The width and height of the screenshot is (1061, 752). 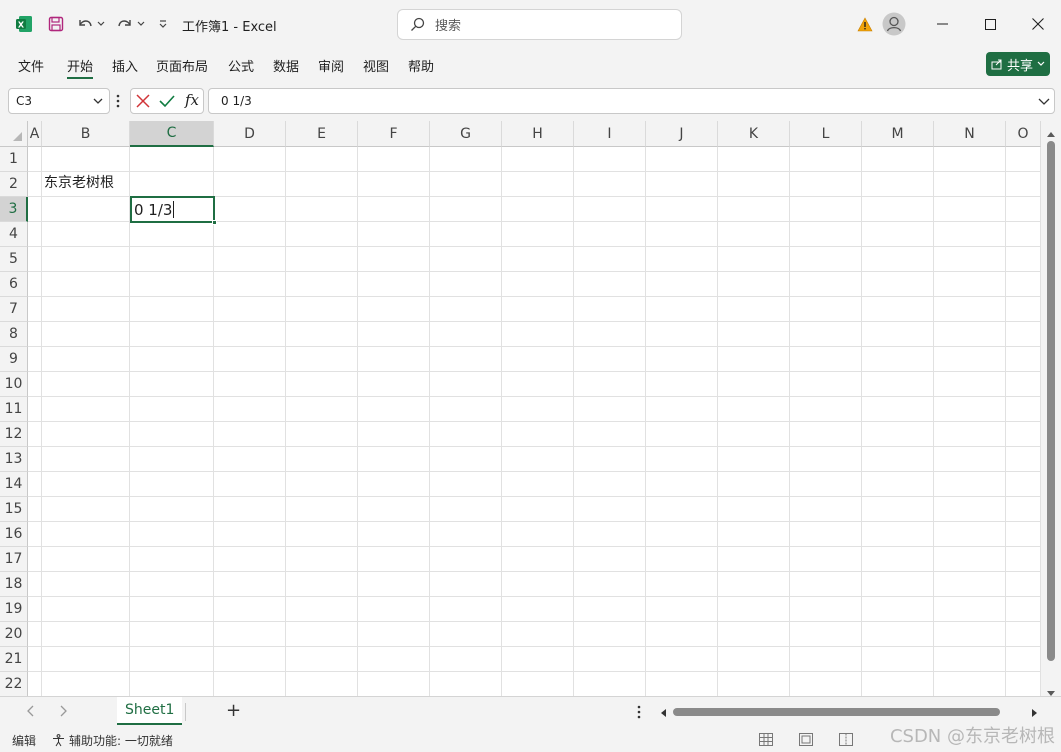 What do you see at coordinates (806, 741) in the screenshot?
I see `page-layout-view-icon` at bounding box center [806, 741].